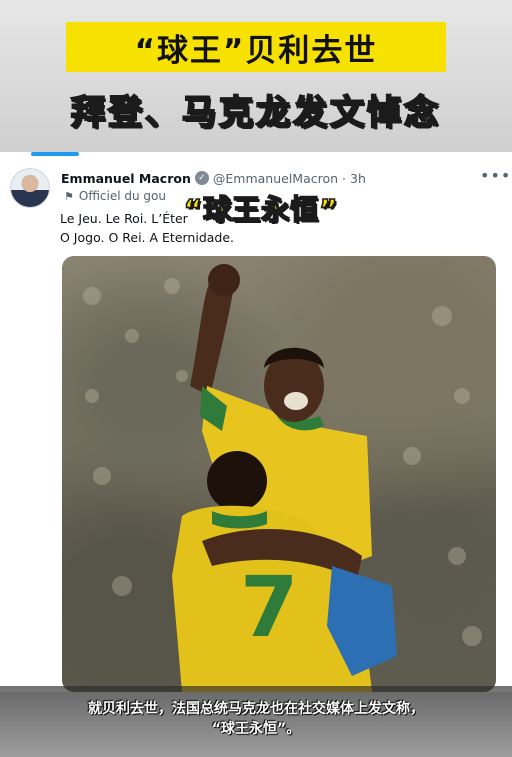 The image size is (512, 757). What do you see at coordinates (256, 709) in the screenshot?
I see `subtitle-line-1: 就贝利去世，法国总统马克龙也在社交媒体上发文称，` at bounding box center [256, 709].